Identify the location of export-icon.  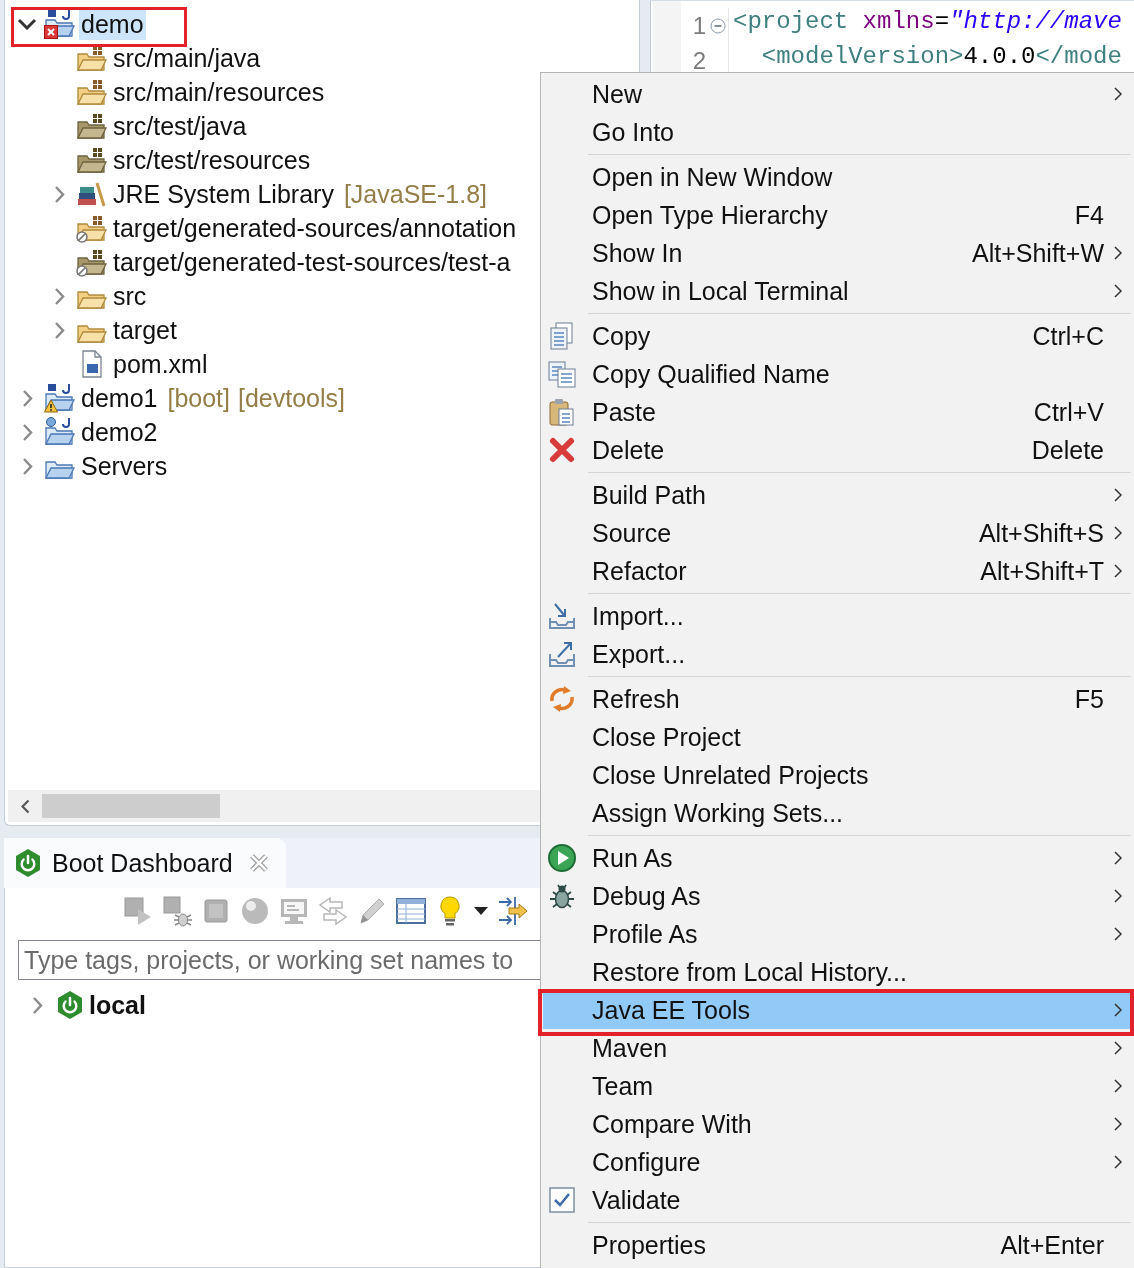
(562, 654).